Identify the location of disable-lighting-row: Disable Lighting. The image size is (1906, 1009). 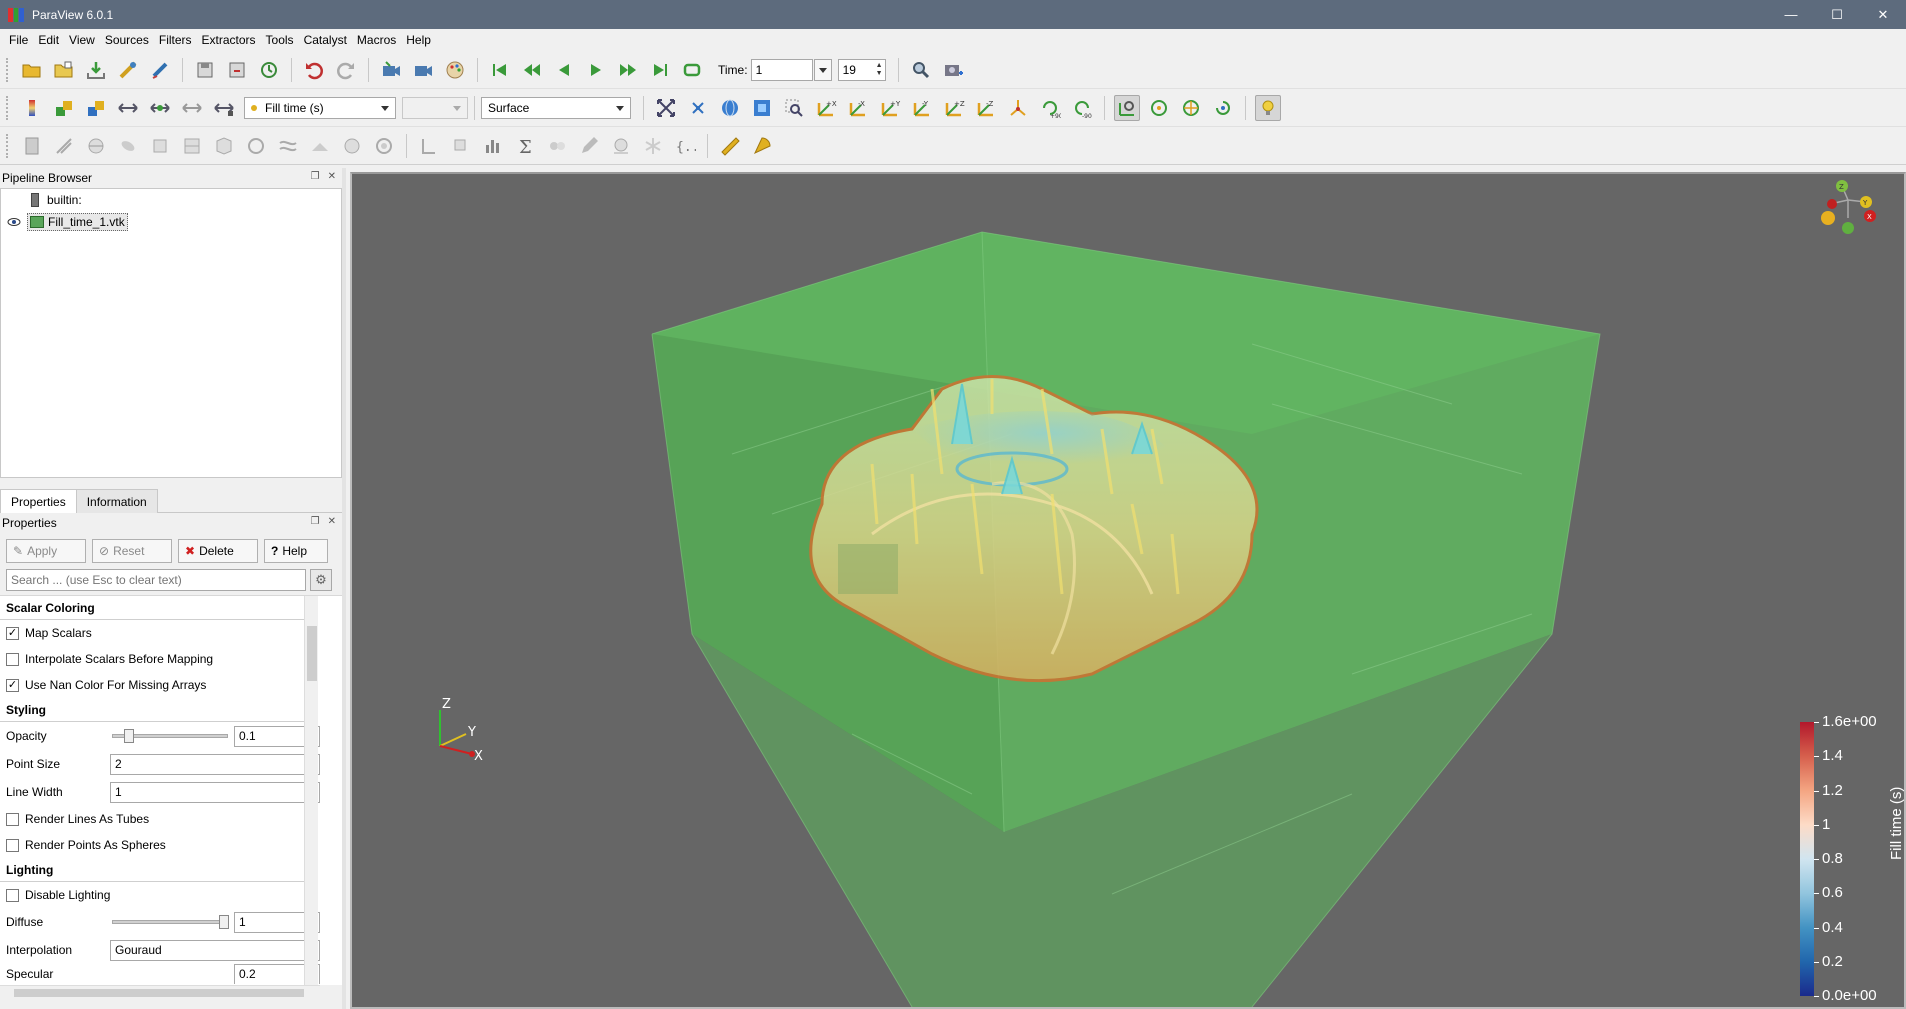
(171, 895).